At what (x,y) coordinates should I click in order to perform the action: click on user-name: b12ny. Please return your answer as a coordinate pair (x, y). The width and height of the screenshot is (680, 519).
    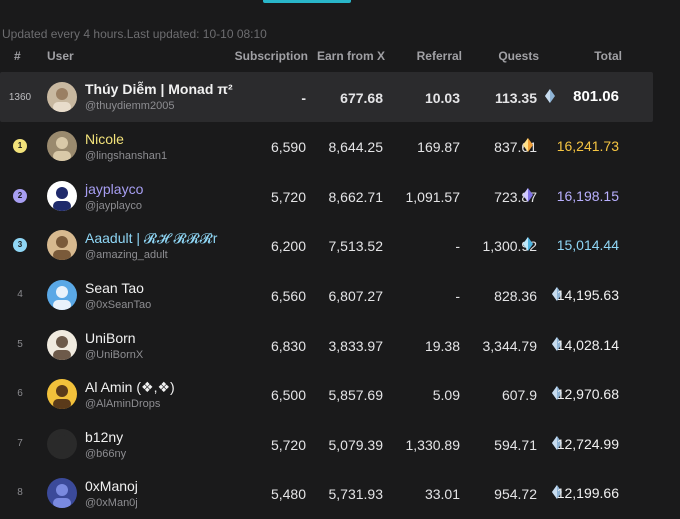
    Looking at the image, I should click on (104, 437).